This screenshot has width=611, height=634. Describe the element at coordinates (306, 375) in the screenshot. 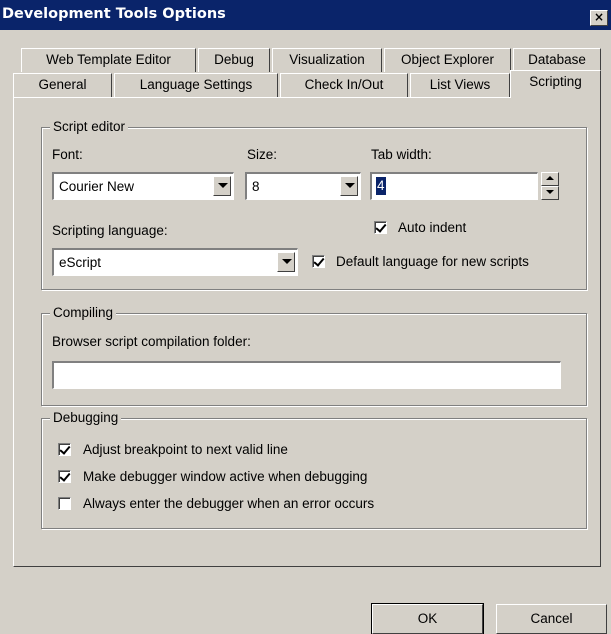

I see `compilation-folder-input` at that location.